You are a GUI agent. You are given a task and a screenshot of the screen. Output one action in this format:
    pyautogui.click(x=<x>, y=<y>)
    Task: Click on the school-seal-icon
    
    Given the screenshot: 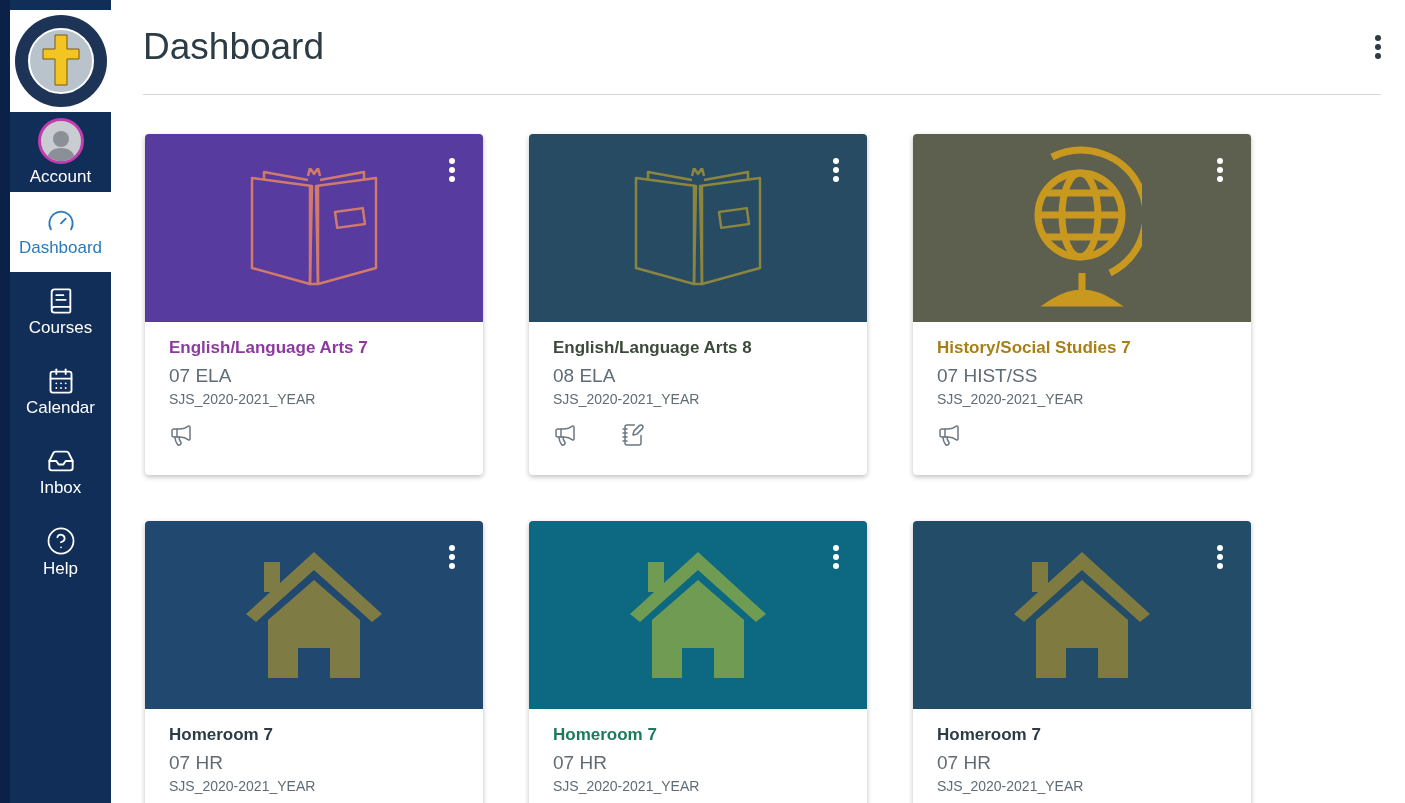 What is the action you would take?
    pyautogui.click(x=60, y=61)
    